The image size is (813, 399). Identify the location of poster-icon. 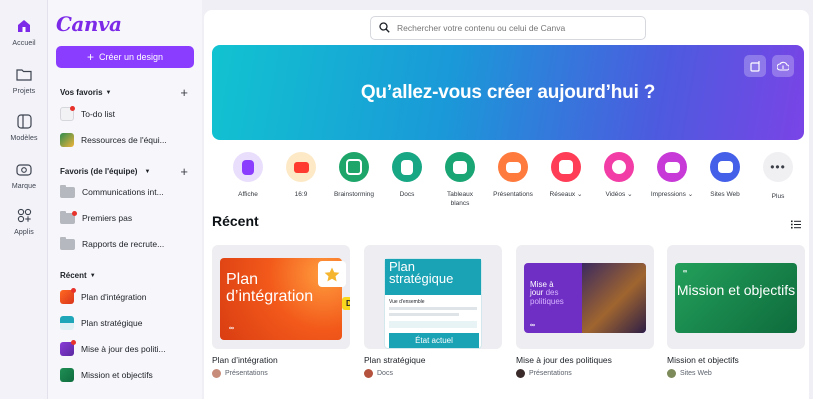
(248, 167).